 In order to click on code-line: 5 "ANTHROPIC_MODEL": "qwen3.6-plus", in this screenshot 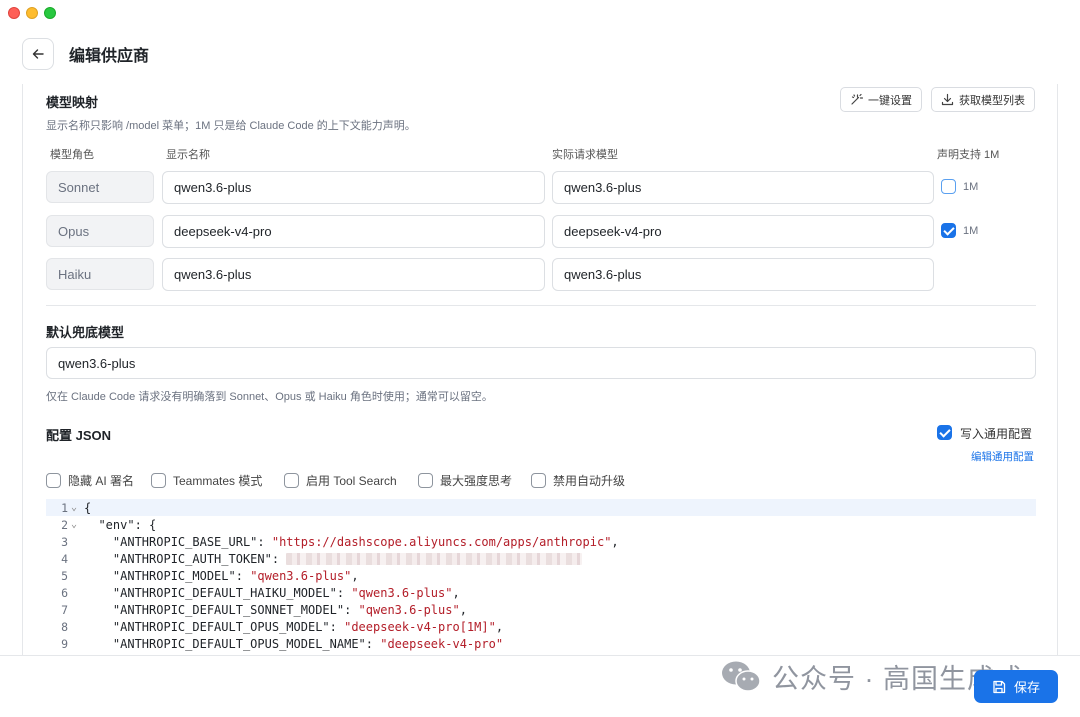, I will do `click(541, 575)`.